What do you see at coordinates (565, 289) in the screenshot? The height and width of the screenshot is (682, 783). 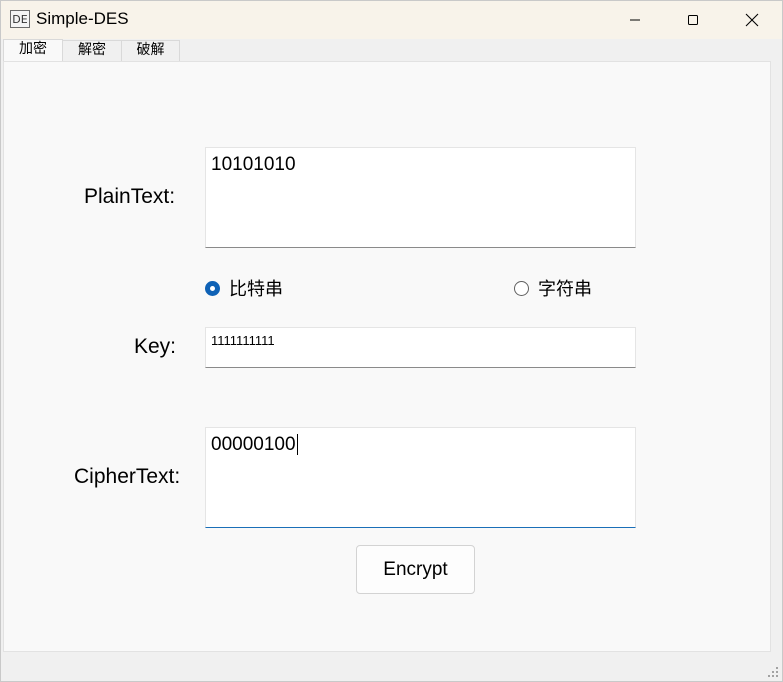 I see `radio-charstring-label: 字符串` at bounding box center [565, 289].